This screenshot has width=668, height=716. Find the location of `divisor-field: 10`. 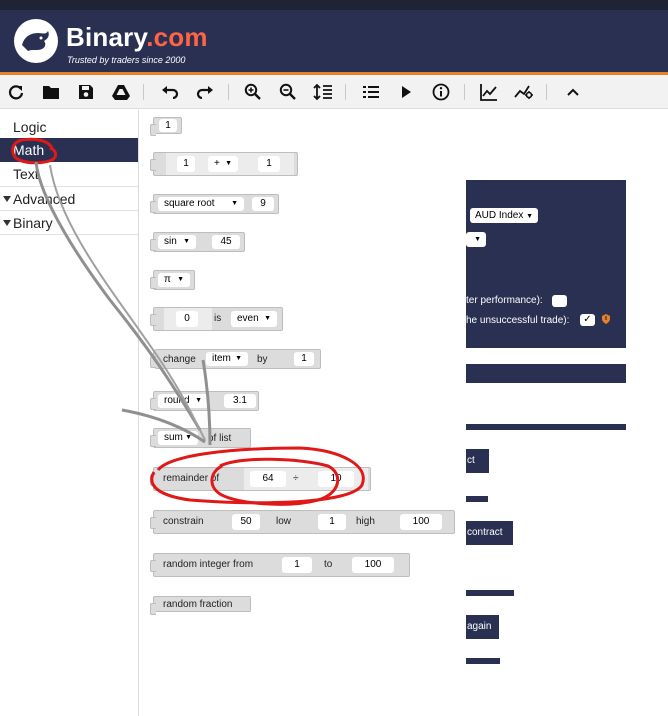

divisor-field: 10 is located at coordinates (336, 479).